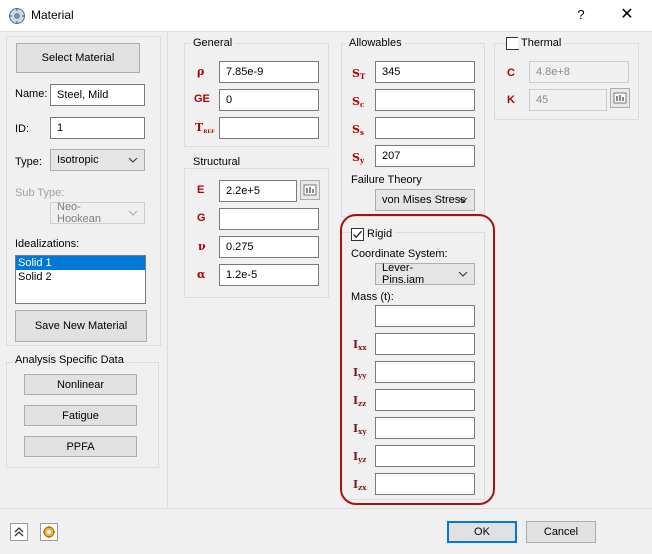 Image resolution: width=652 pixels, height=554 pixels. What do you see at coordinates (561, 532) in the screenshot?
I see `cancel-button: Cancel` at bounding box center [561, 532].